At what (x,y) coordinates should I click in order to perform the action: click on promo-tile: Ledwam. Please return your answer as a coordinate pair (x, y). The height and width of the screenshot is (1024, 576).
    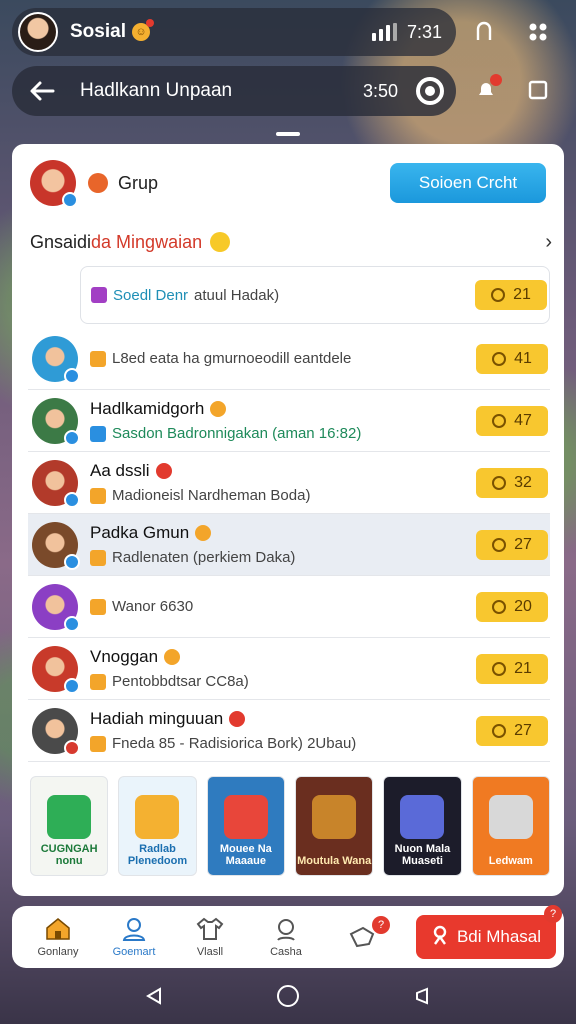
    Looking at the image, I should click on (510, 826).